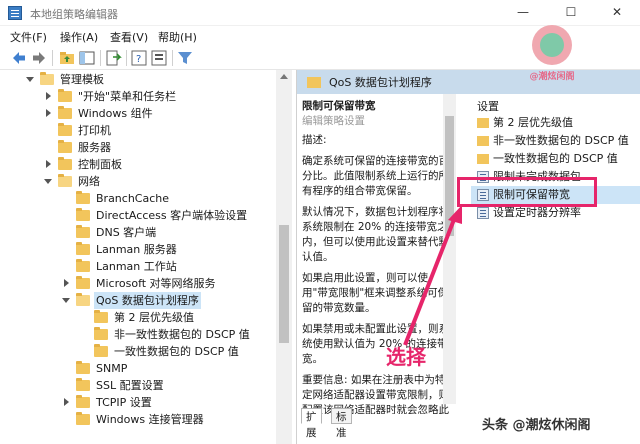 The width and height of the screenshot is (640, 444). Describe the element at coordinates (284, 76) in the screenshot. I see `scroll-up-arrow-icon` at that location.